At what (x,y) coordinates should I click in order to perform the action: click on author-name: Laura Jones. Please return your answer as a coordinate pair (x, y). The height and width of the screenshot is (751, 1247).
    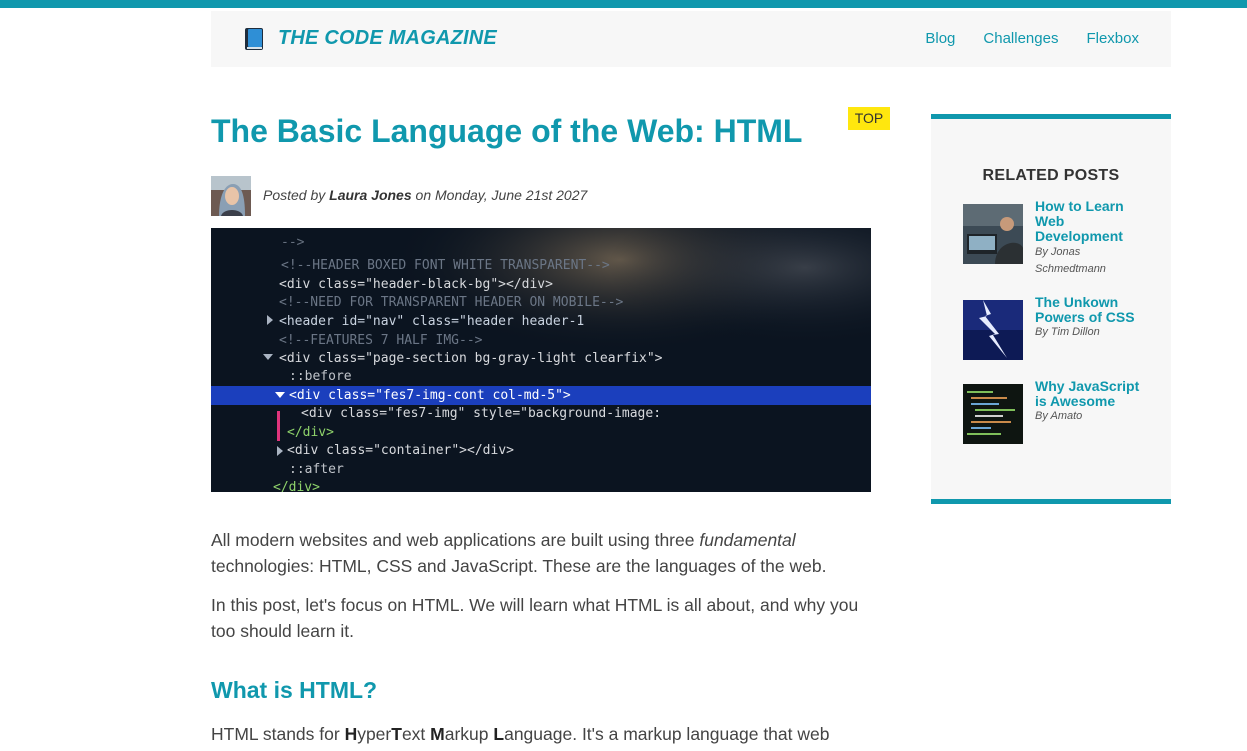
    Looking at the image, I should click on (370, 195).